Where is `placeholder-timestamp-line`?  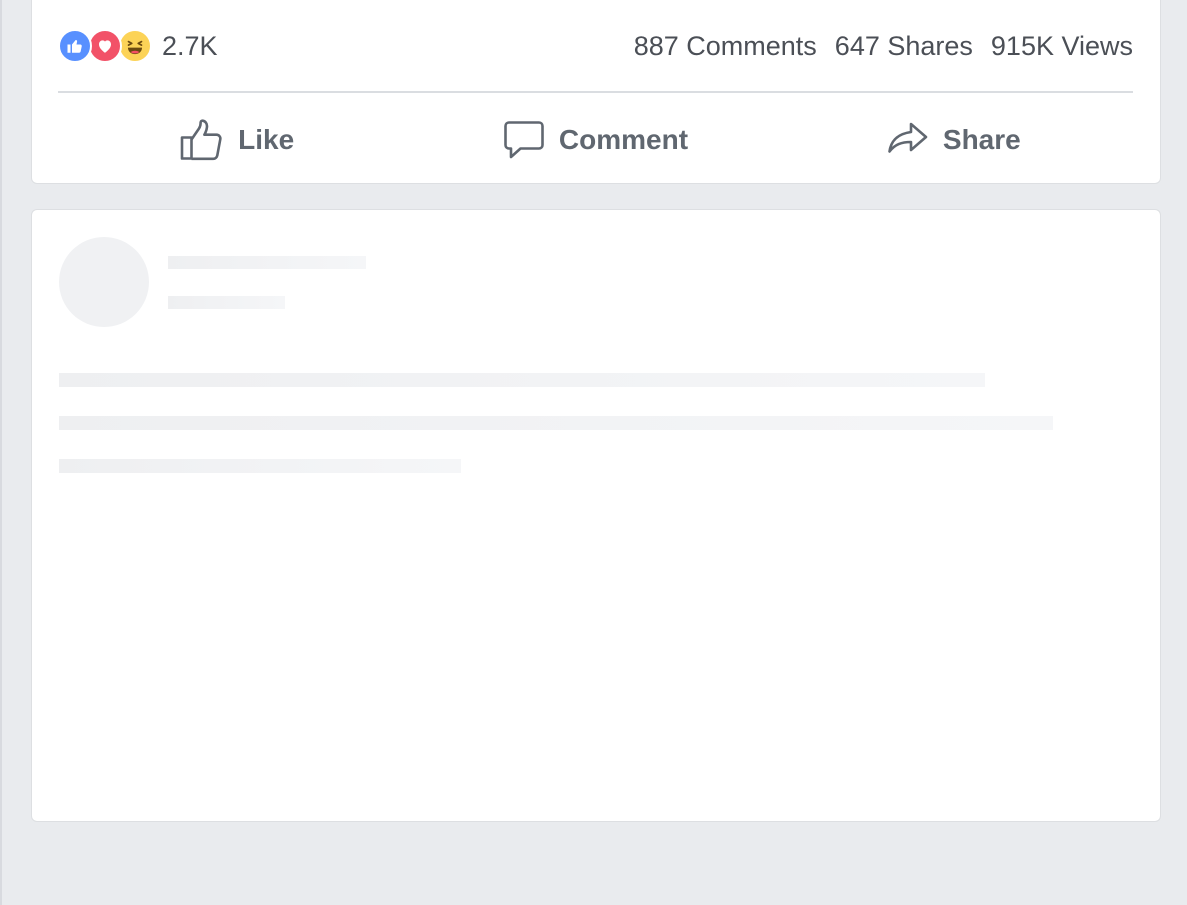 placeholder-timestamp-line is located at coordinates (226, 302).